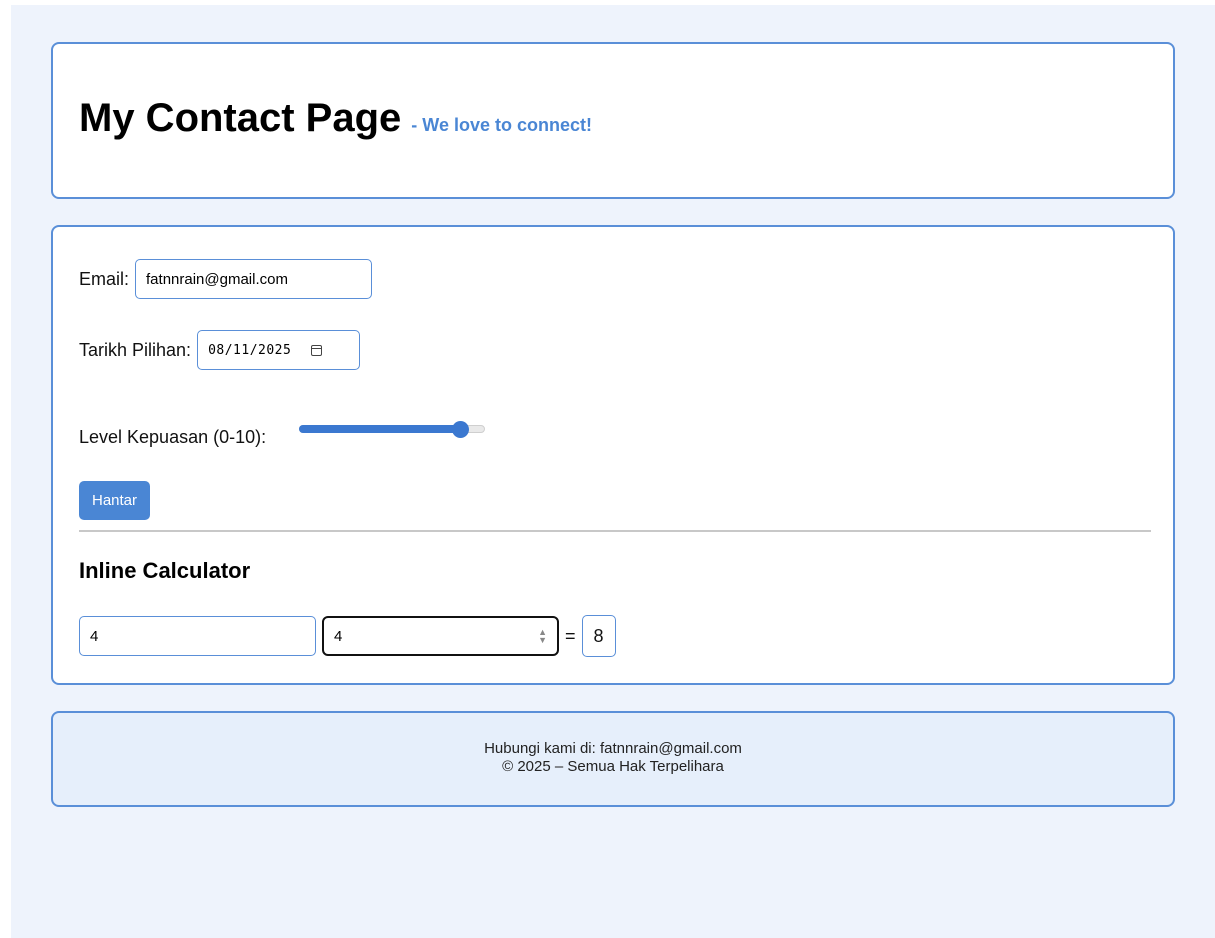  What do you see at coordinates (338, 636) in the screenshot?
I see `operand-b-value: 4` at bounding box center [338, 636].